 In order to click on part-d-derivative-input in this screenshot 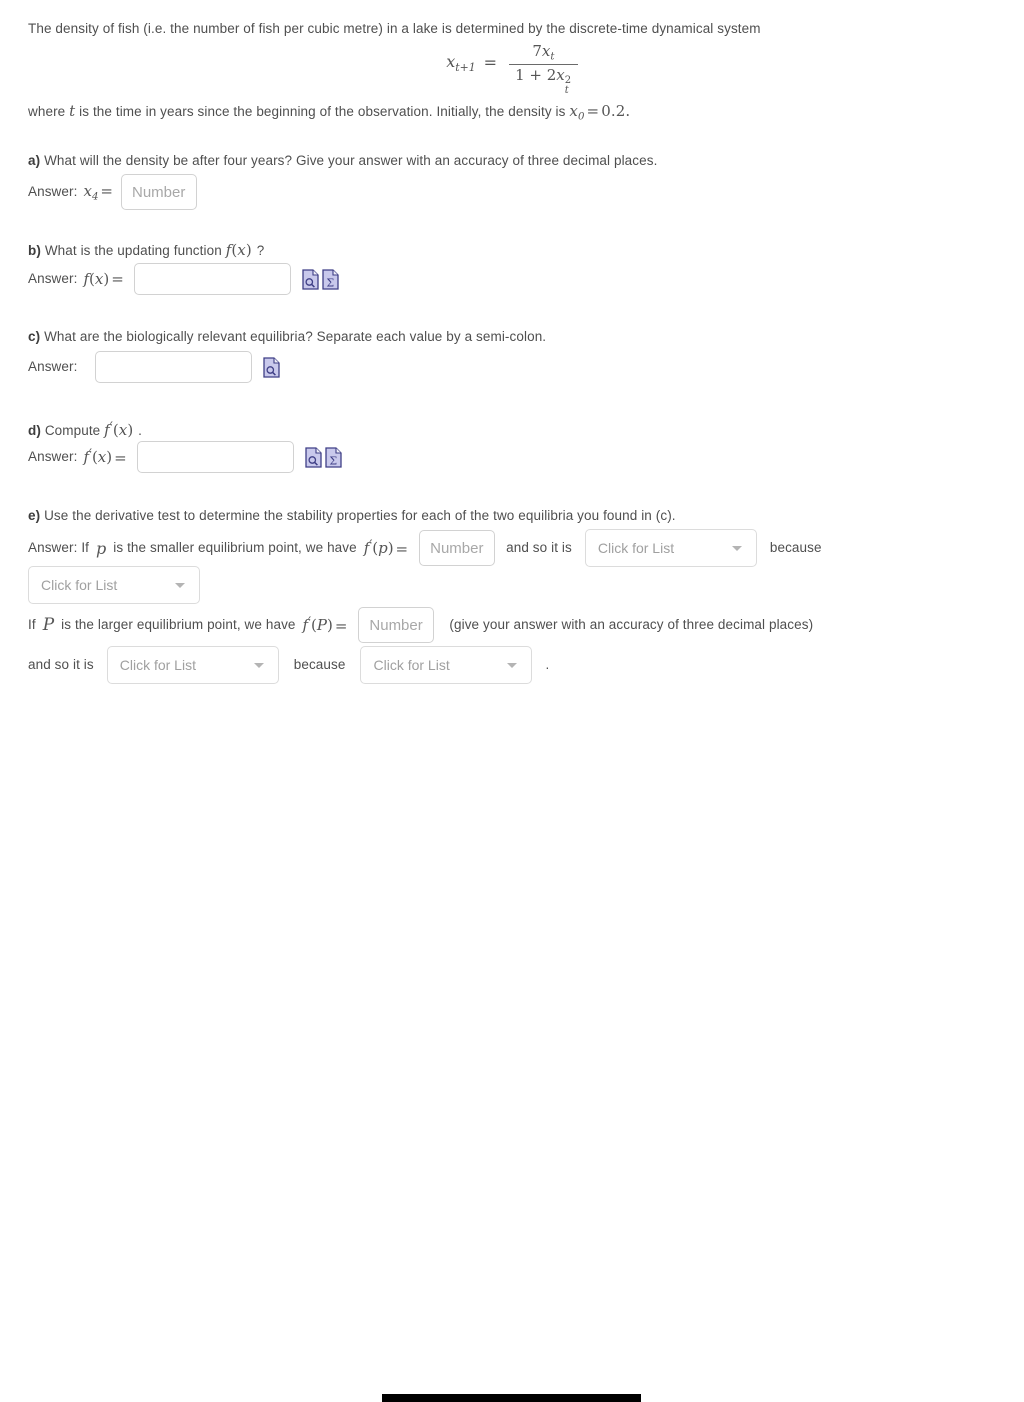, I will do `click(215, 457)`.